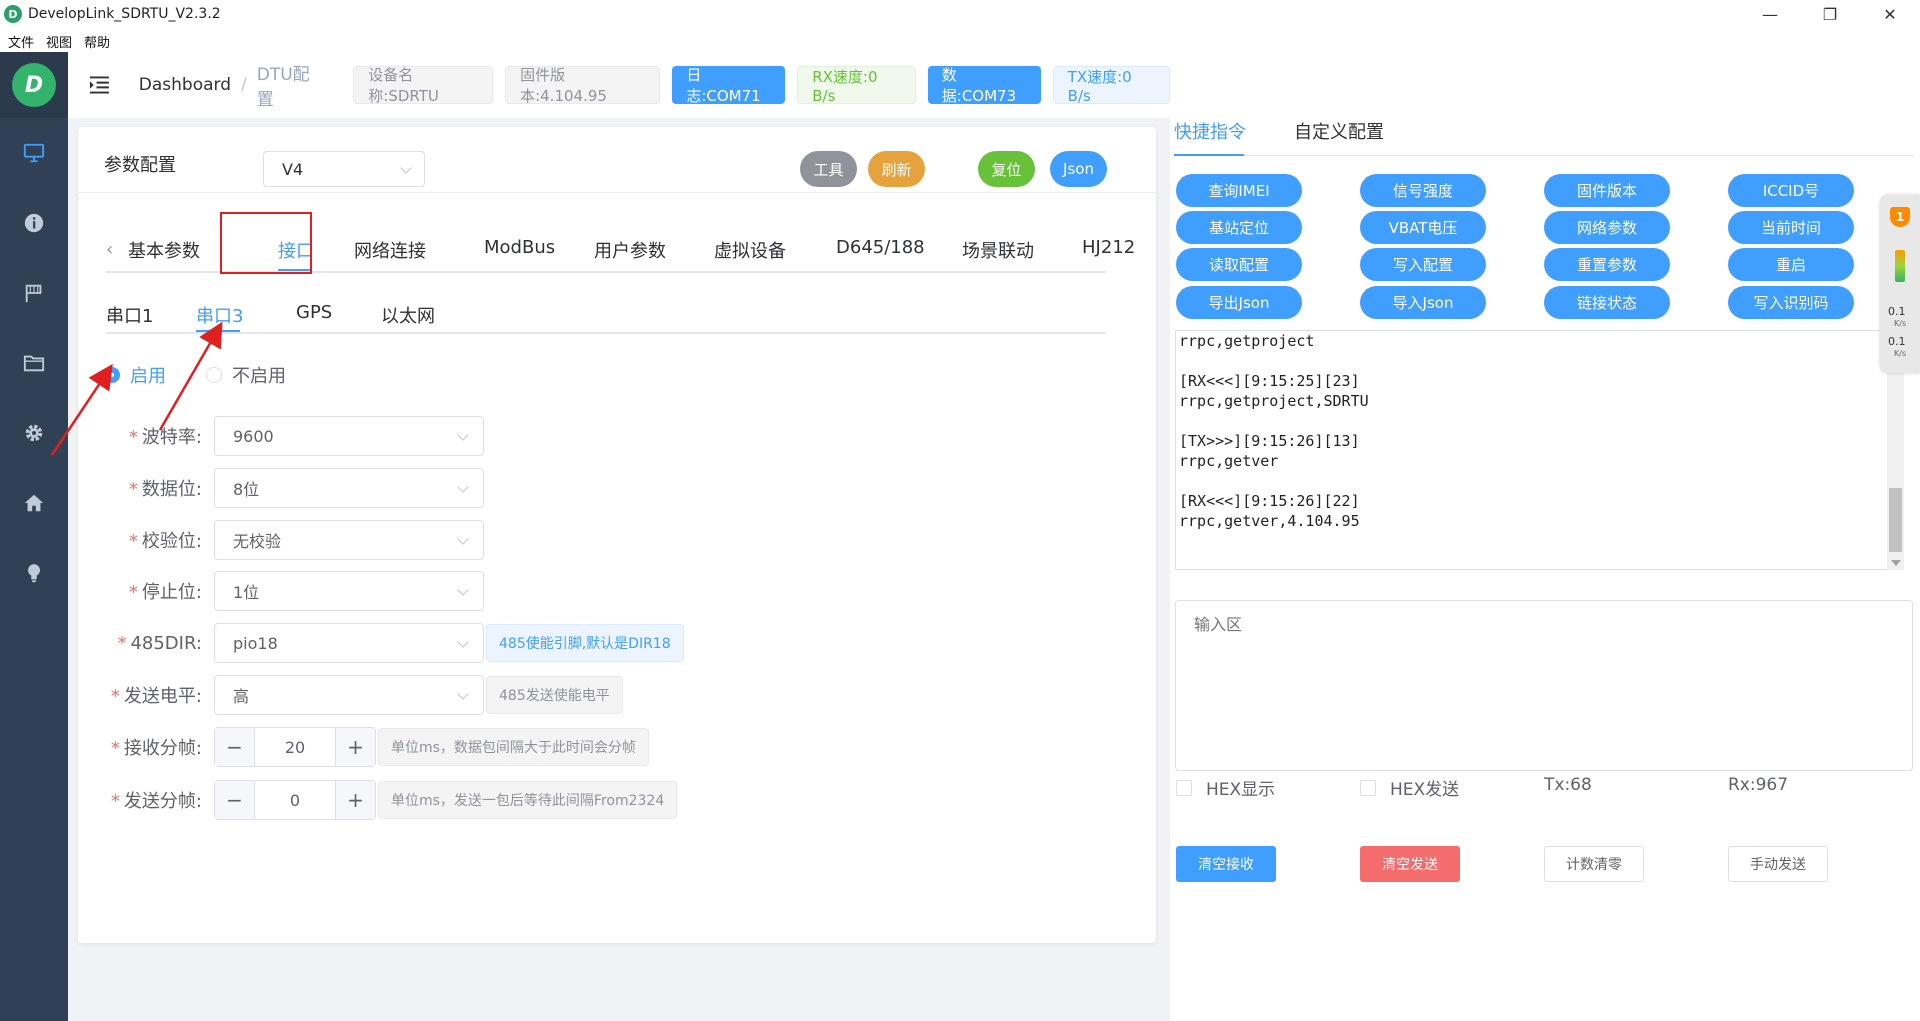  Describe the element at coordinates (129, 315) in the screenshot. I see `tab-serial1: 串口1` at that location.